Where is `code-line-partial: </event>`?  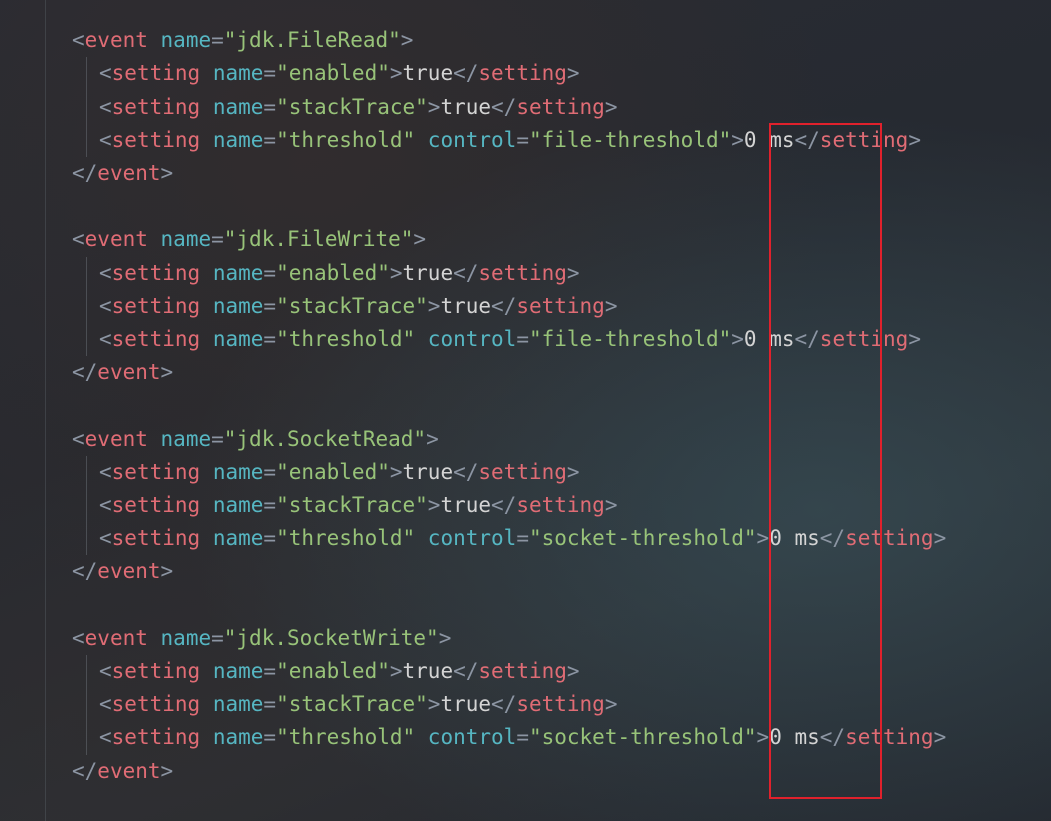
code-line-partial: </event> is located at coordinates (122, 0).